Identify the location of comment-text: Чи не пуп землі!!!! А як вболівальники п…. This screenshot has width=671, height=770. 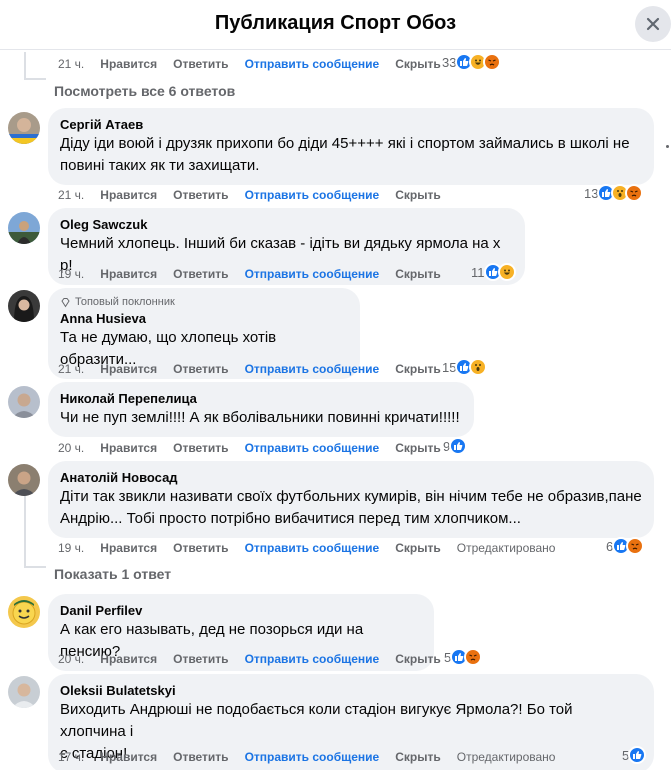
(260, 417).